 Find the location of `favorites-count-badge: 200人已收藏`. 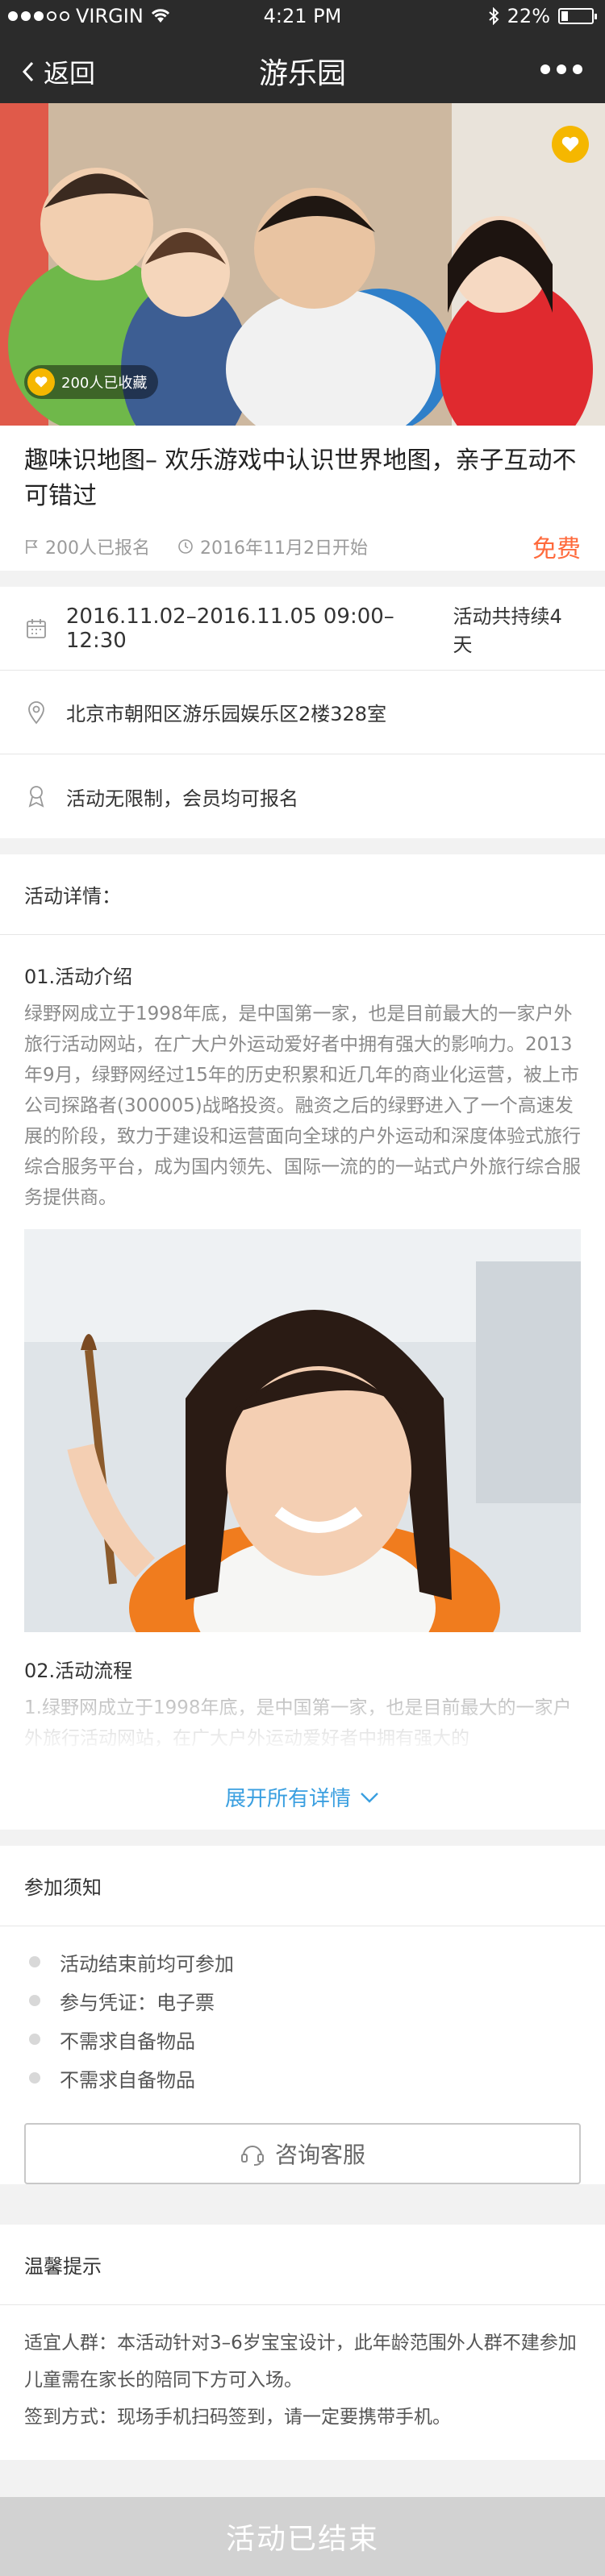

favorites-count-badge: 200人已收藏 is located at coordinates (91, 382).